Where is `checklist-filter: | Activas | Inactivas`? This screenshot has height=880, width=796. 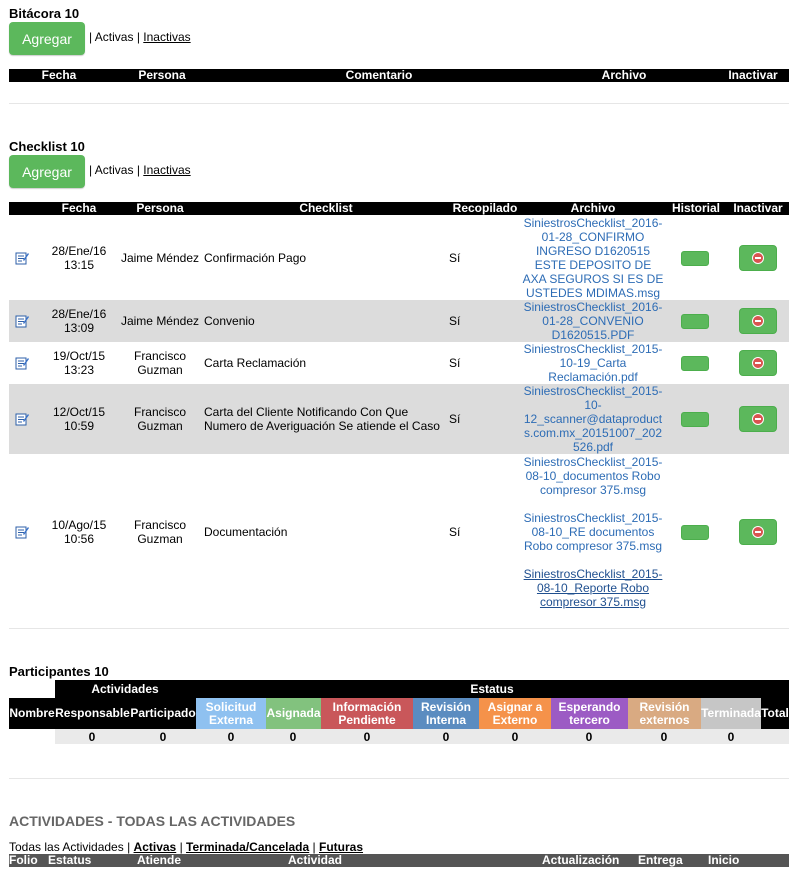
checklist-filter: | Activas | Inactivas is located at coordinates (140, 170).